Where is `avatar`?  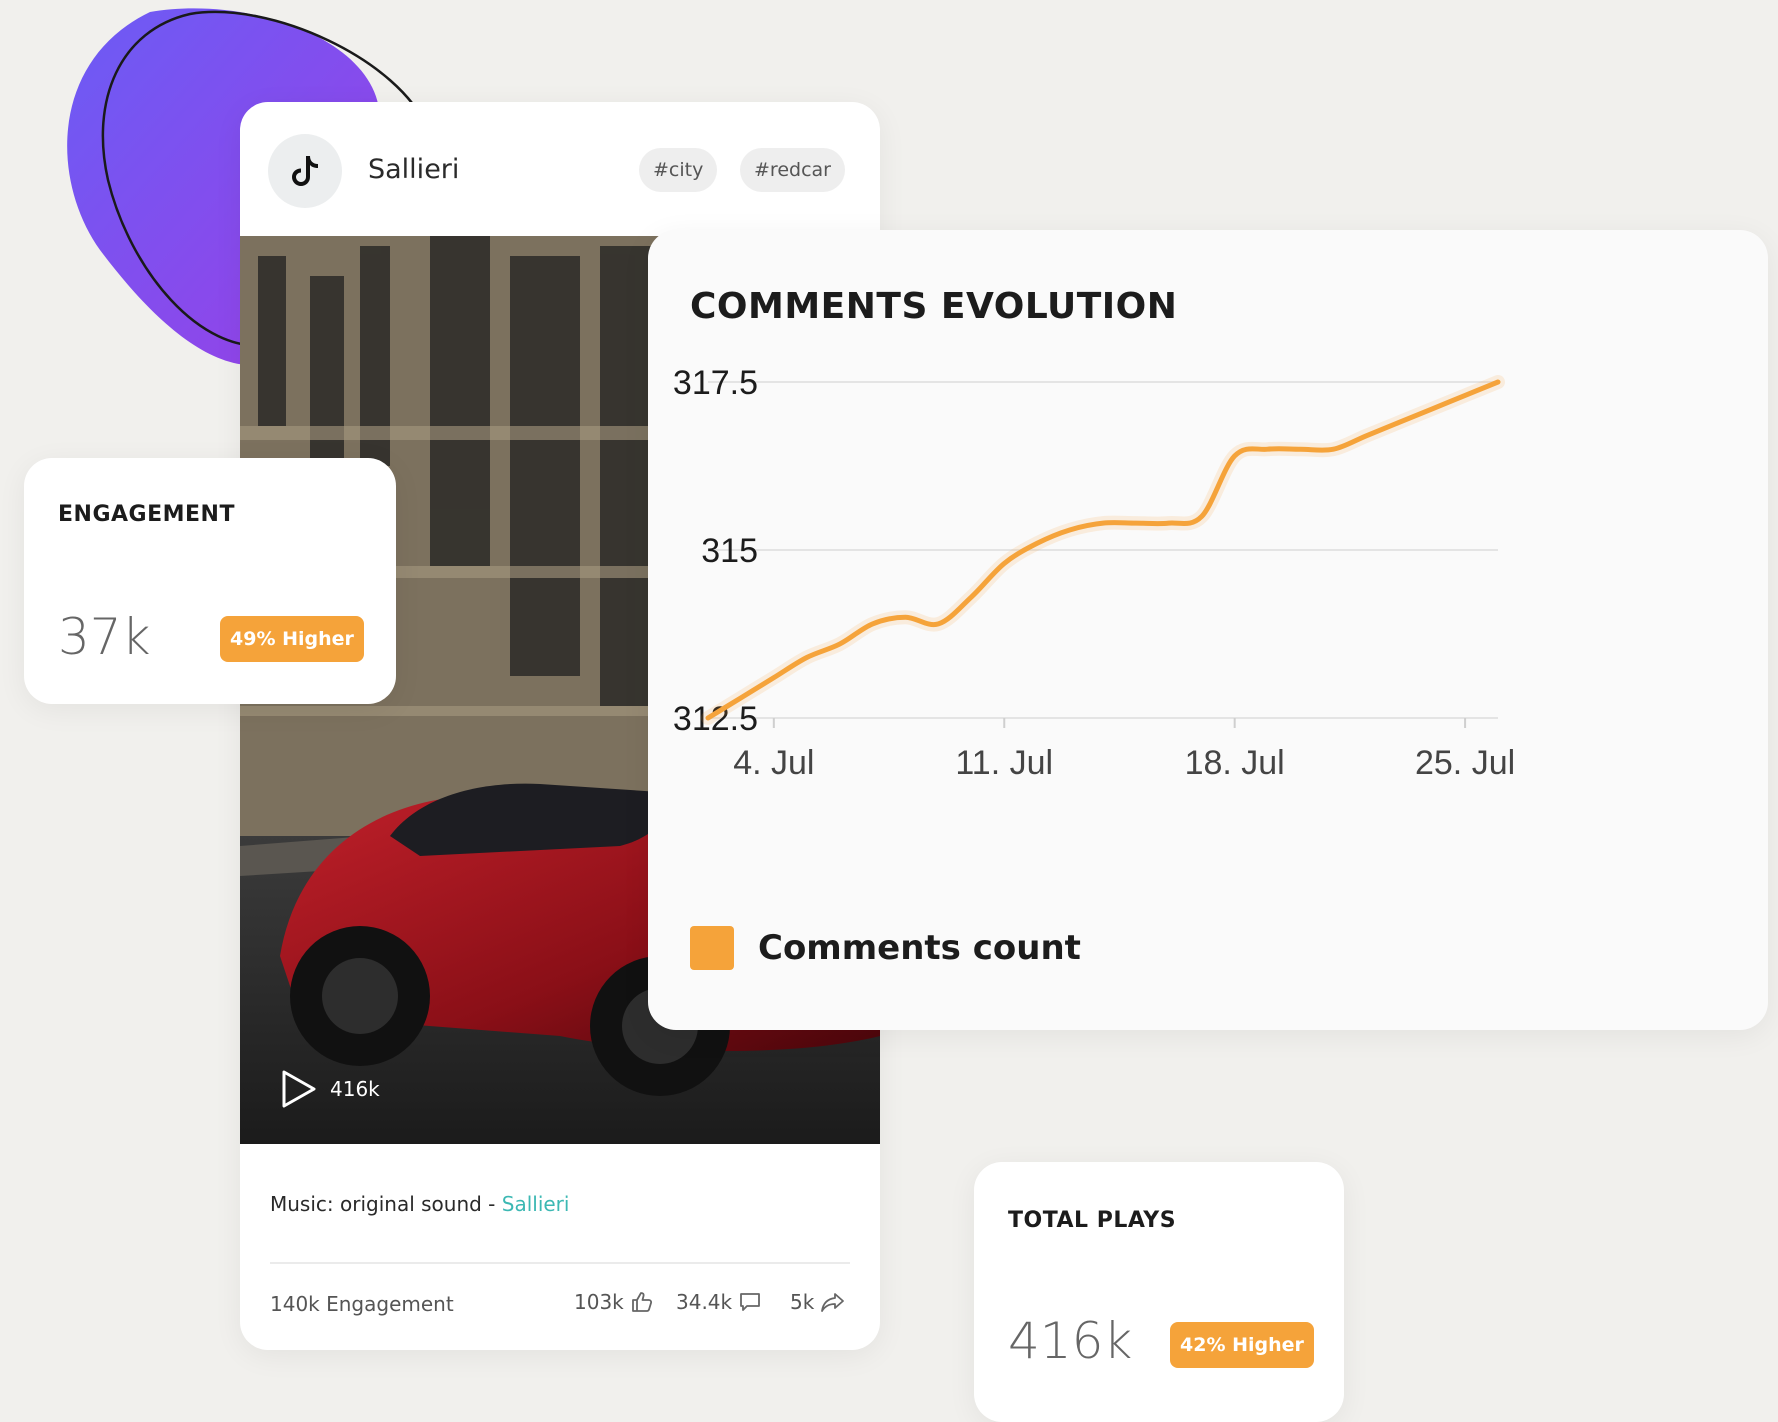
avatar is located at coordinates (305, 171).